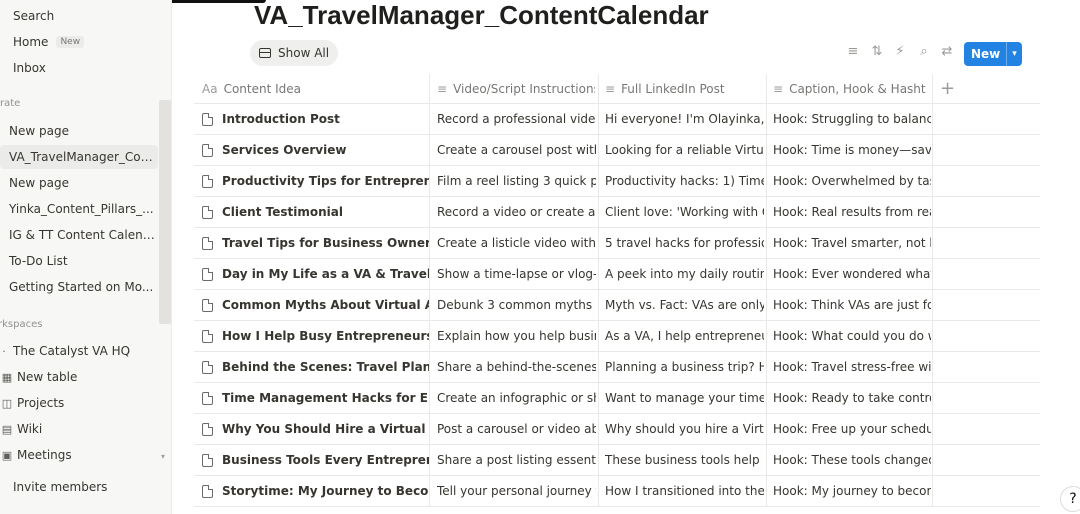 The height and width of the screenshot is (514, 1080). I want to click on scroll-down-arrow-icon: ▾, so click(163, 456).